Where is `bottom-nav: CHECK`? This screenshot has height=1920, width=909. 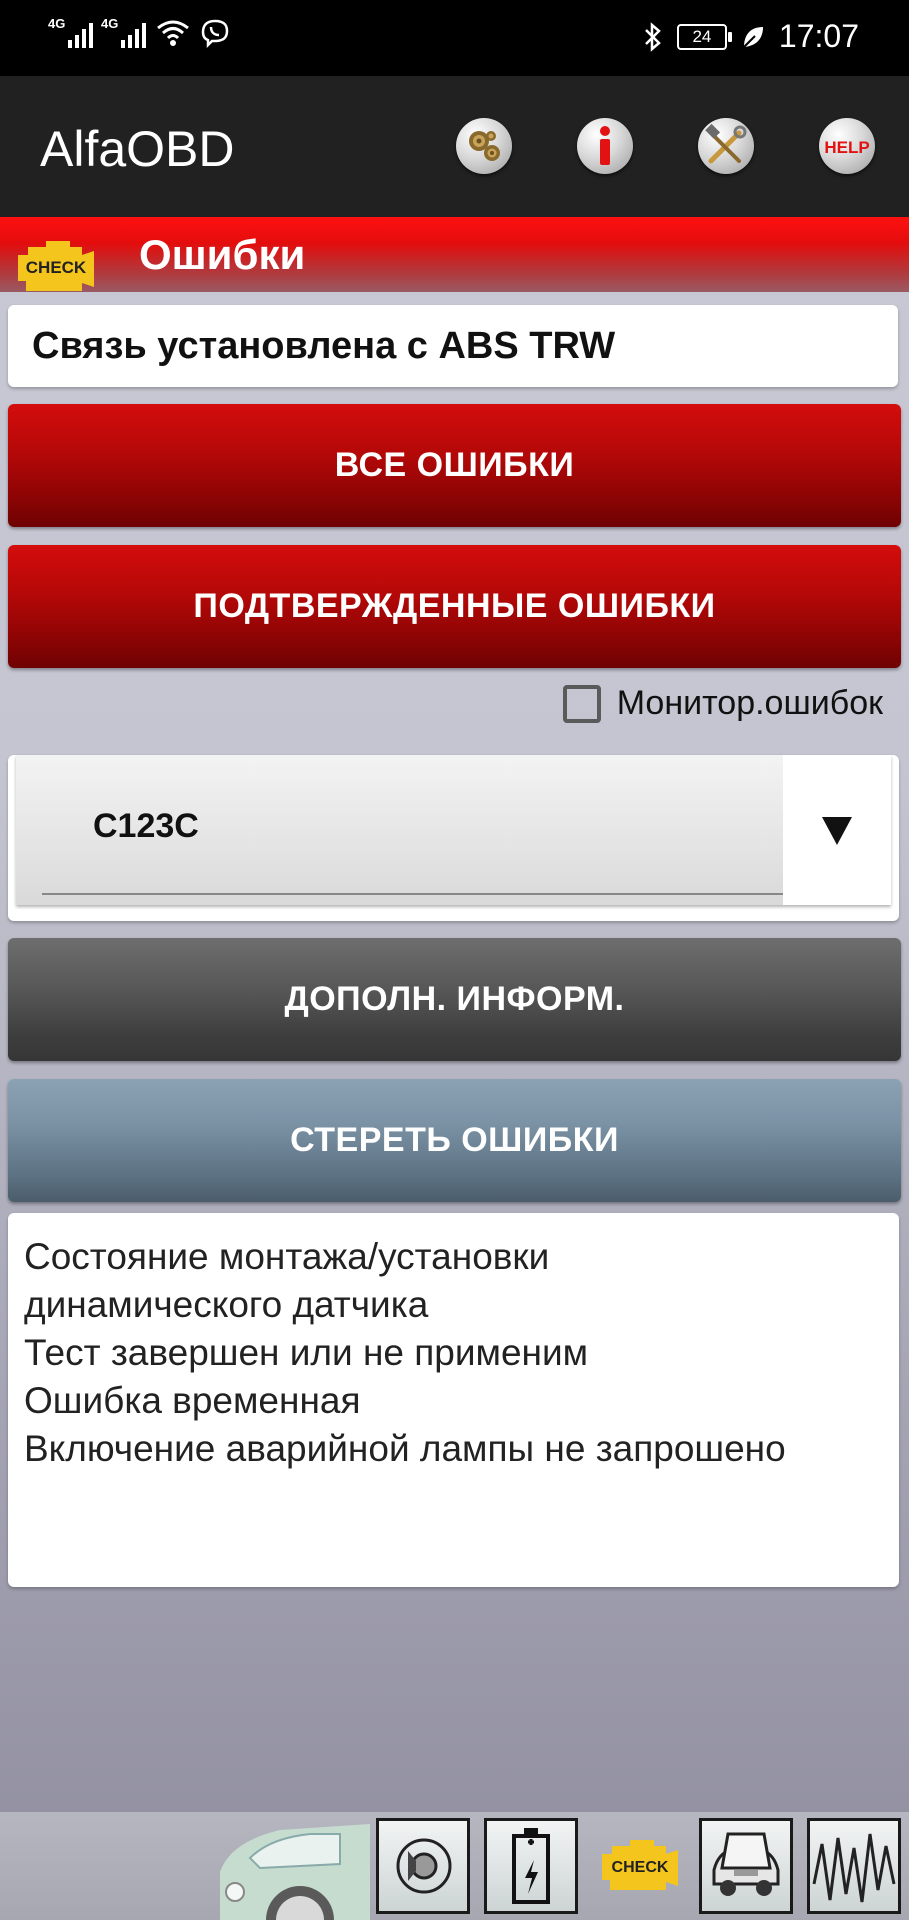 bottom-nav: CHECK is located at coordinates (454, 1866).